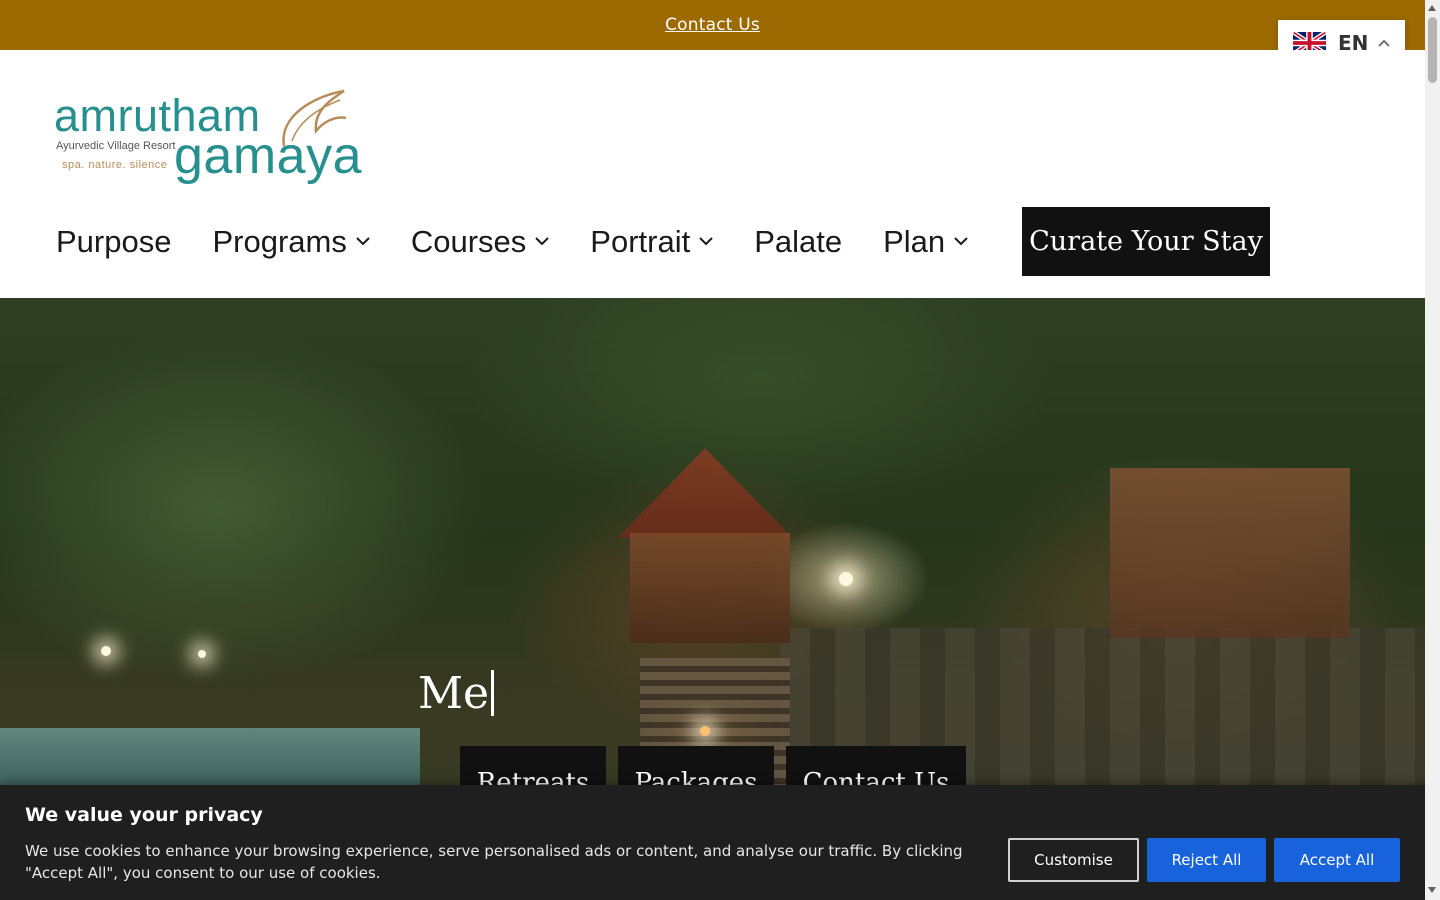 This screenshot has height=900, width=1440. Describe the element at coordinates (1384, 43) in the screenshot. I see `chevron-up-icon` at that location.